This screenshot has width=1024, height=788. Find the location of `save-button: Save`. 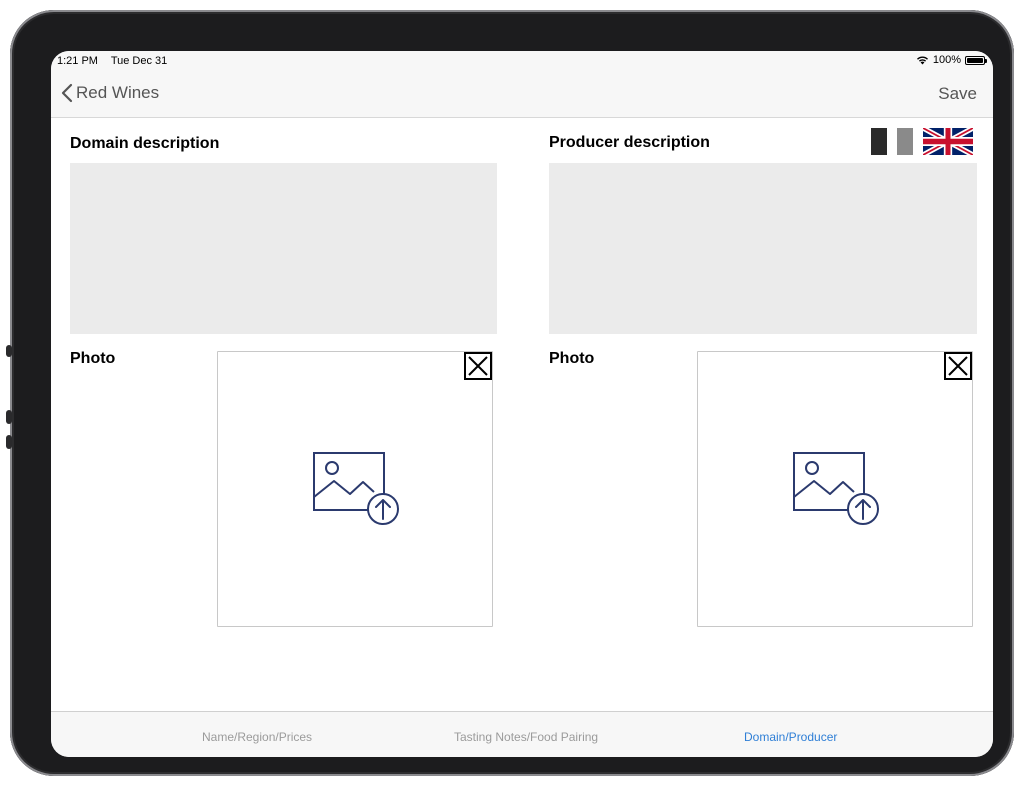

save-button: Save is located at coordinates (957, 94).